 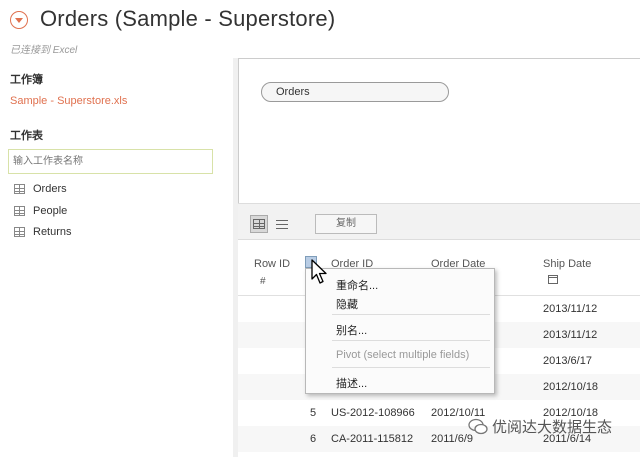 What do you see at coordinates (452, 439) in the screenshot?
I see `cell-order-date: 2011/6/9` at bounding box center [452, 439].